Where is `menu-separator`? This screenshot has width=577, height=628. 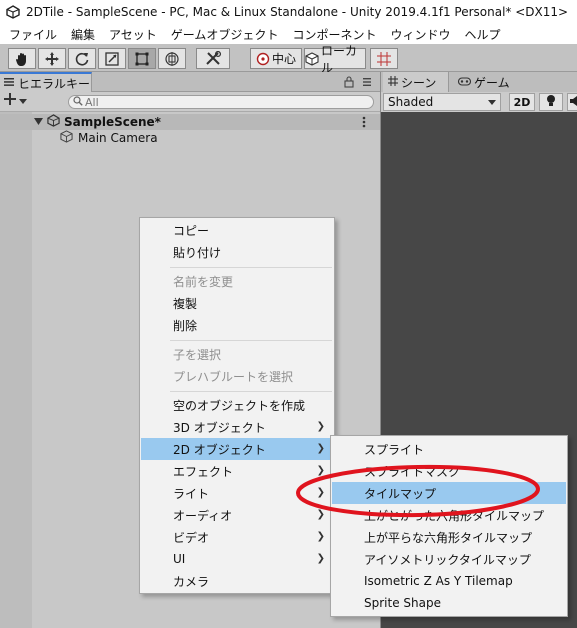 menu-separator is located at coordinates (251, 391).